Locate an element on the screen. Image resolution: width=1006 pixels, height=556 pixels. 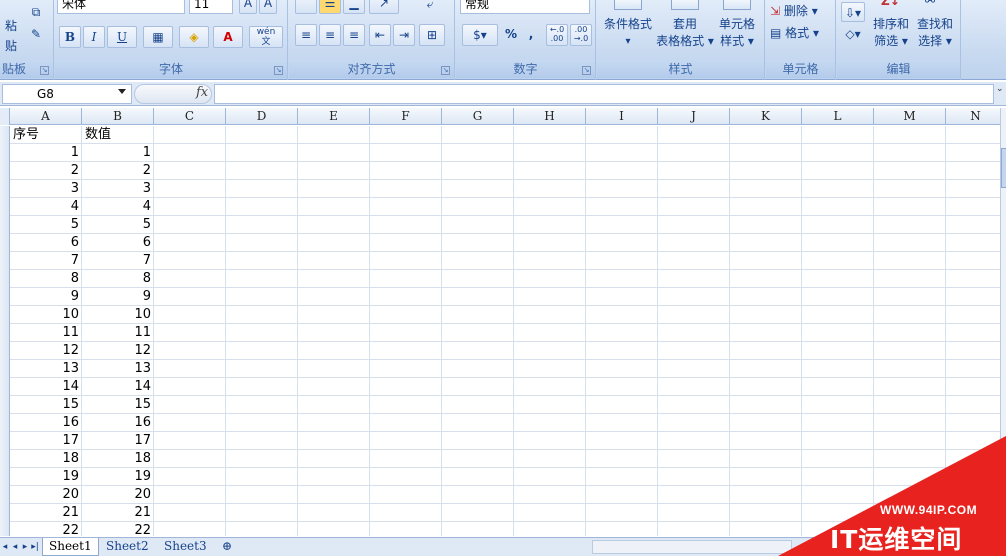
grow-font-icon: A is located at coordinates (248, 7).